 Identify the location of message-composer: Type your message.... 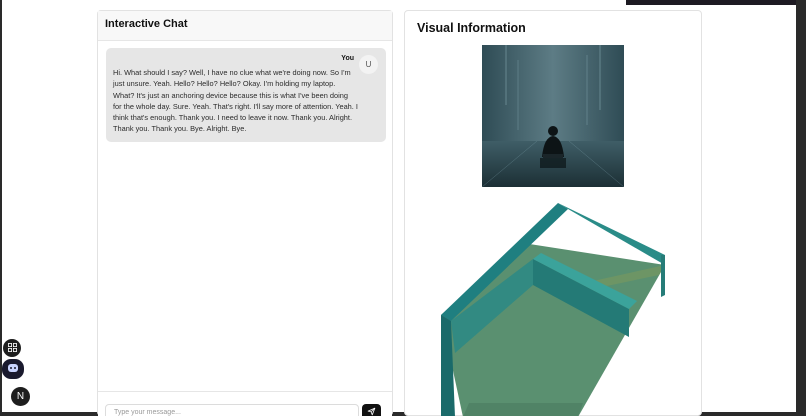
(245, 403).